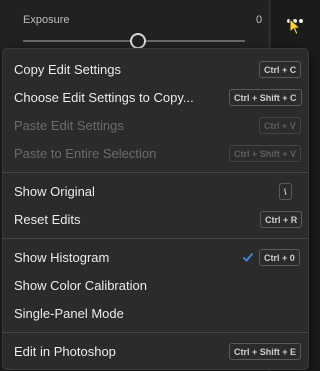 The height and width of the screenshot is (371, 320). Describe the element at coordinates (155, 314) in the screenshot. I see `menu-item-single-panel-mode: Single-Panel Mode` at that location.